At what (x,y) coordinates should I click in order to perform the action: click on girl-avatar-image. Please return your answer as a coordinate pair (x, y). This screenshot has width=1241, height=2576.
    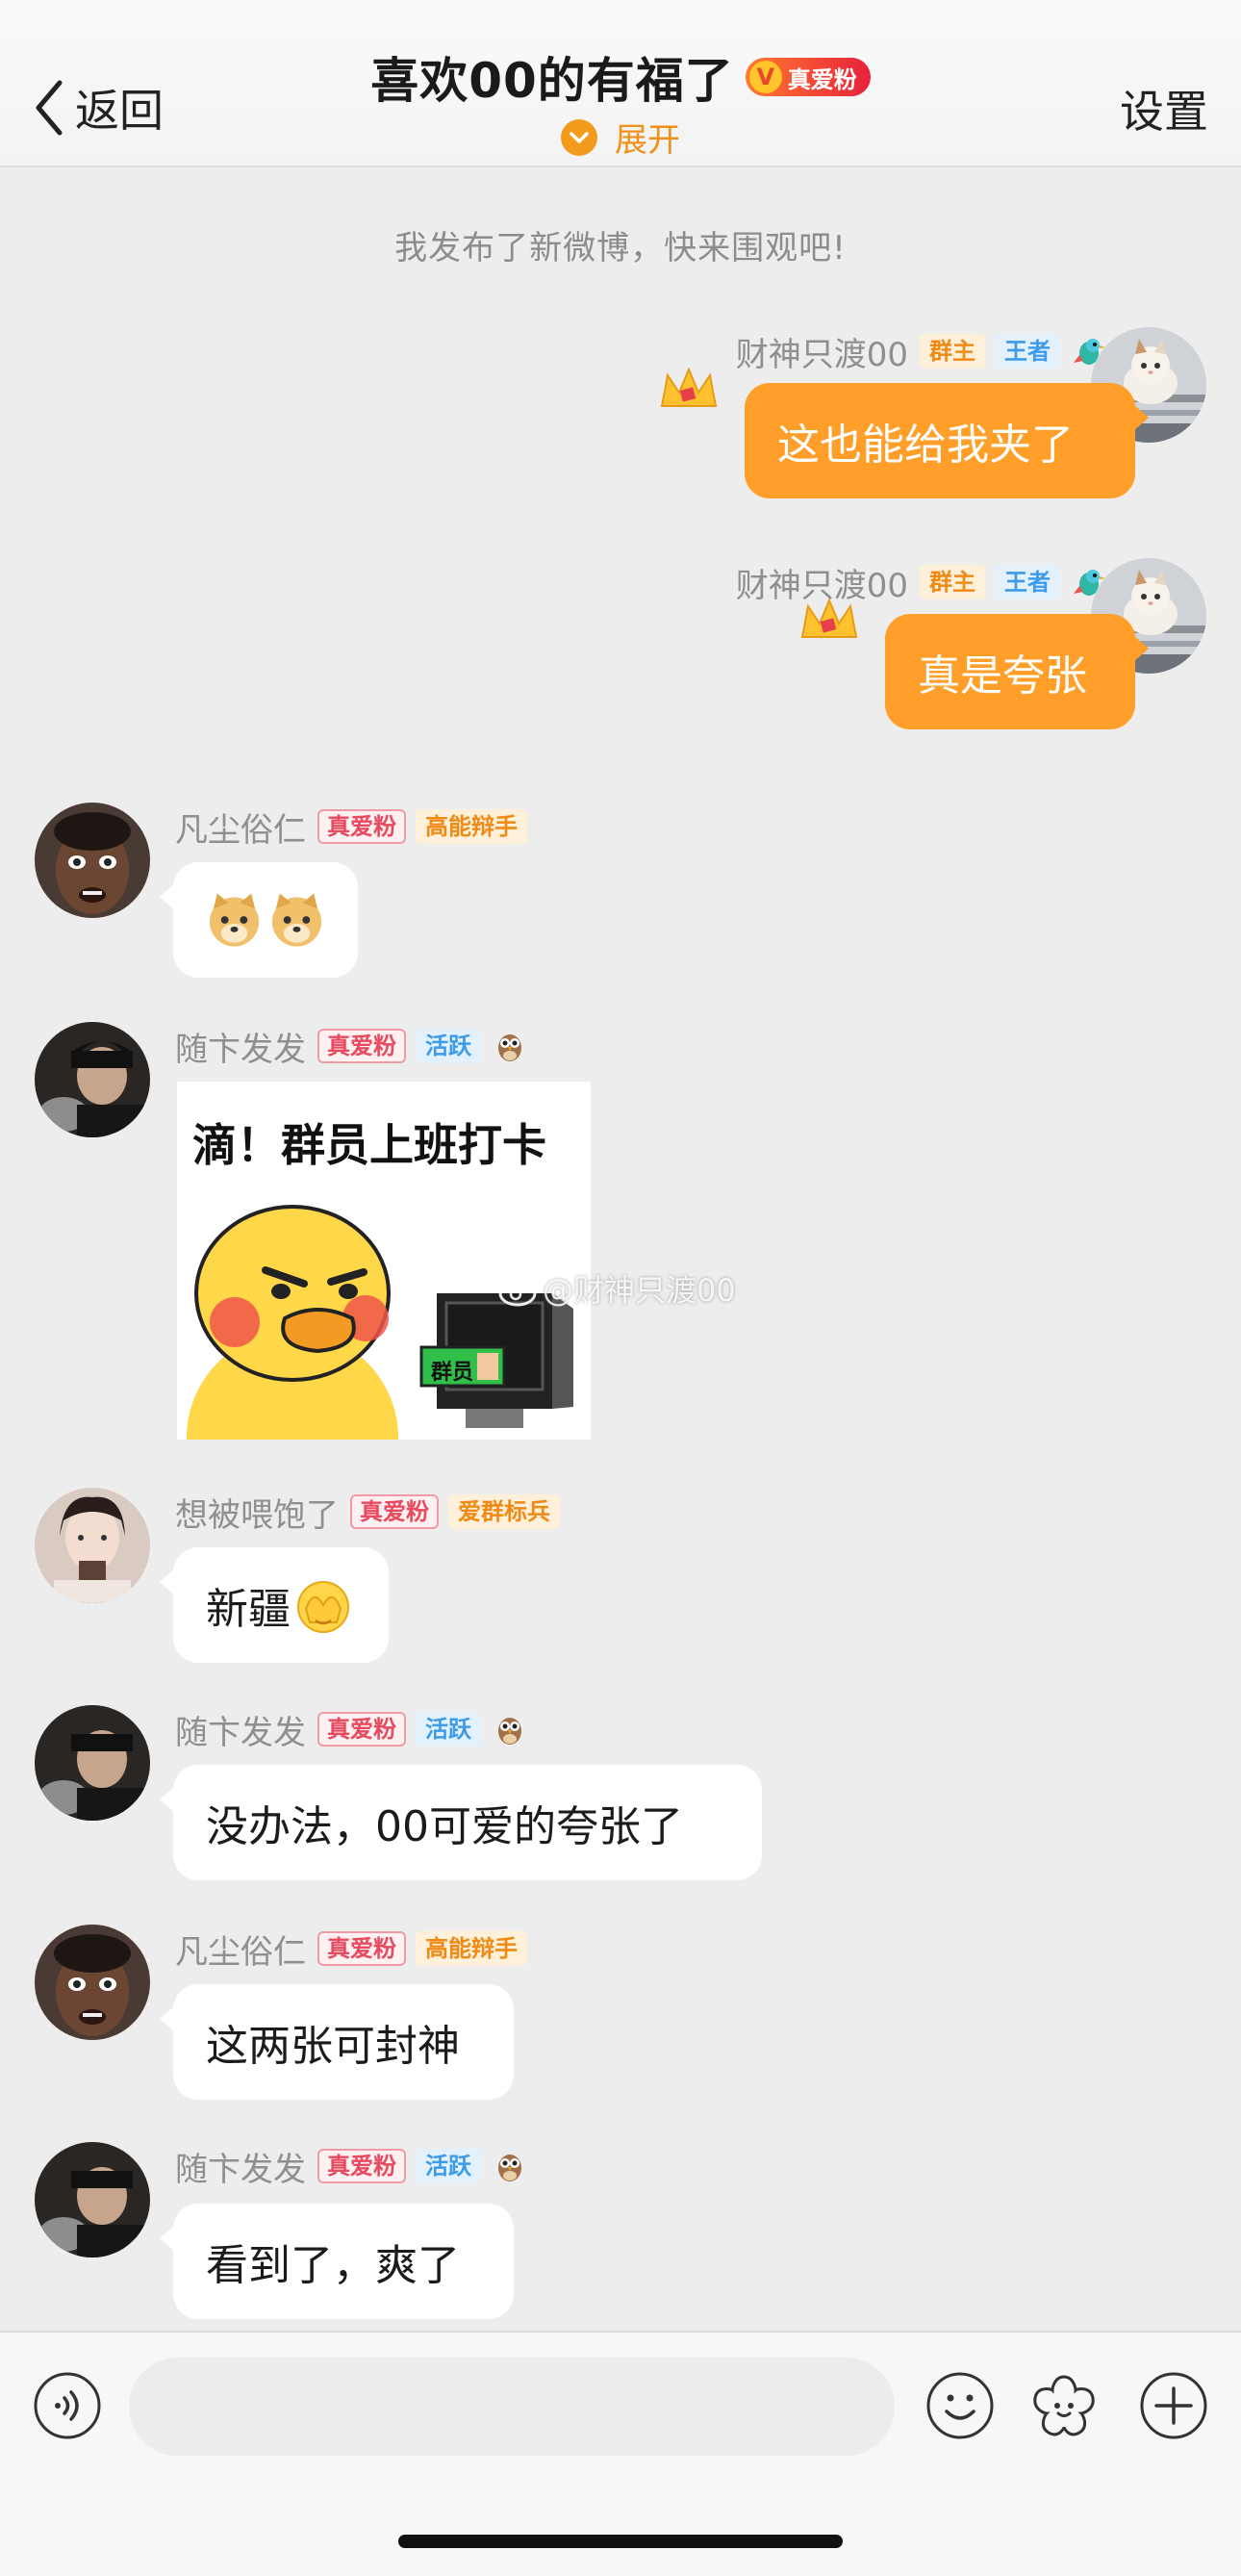
    Looking at the image, I should click on (92, 1545).